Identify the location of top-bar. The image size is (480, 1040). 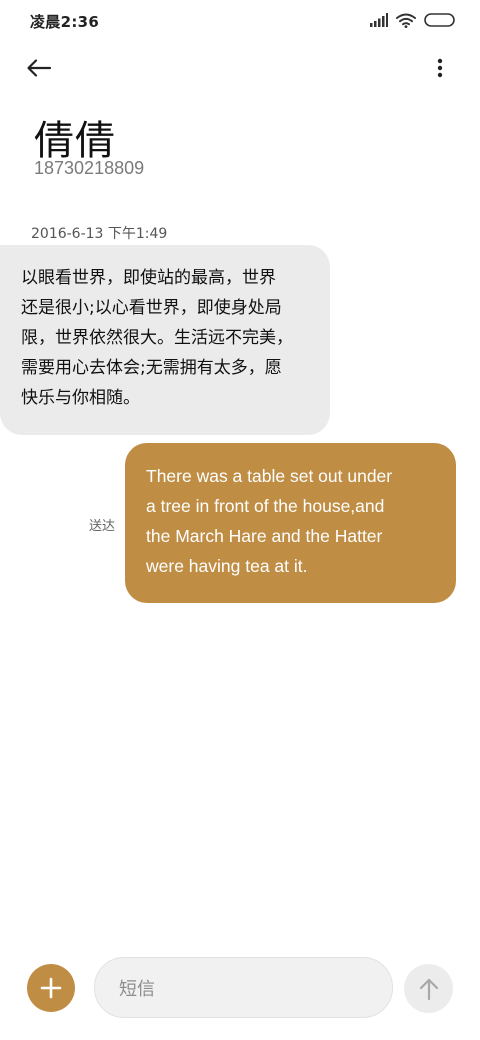
(240, 68).